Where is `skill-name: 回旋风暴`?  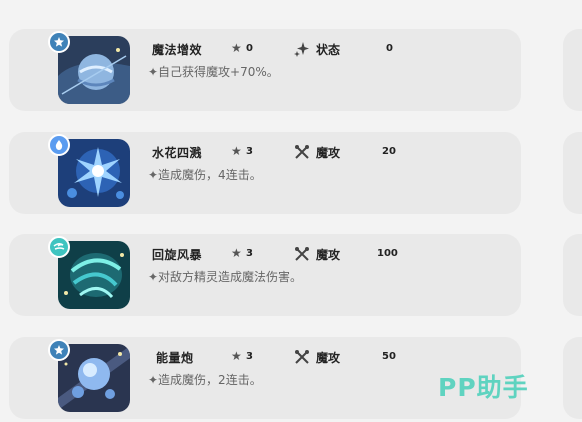
skill-name: 回旋风暴 is located at coordinates (177, 255).